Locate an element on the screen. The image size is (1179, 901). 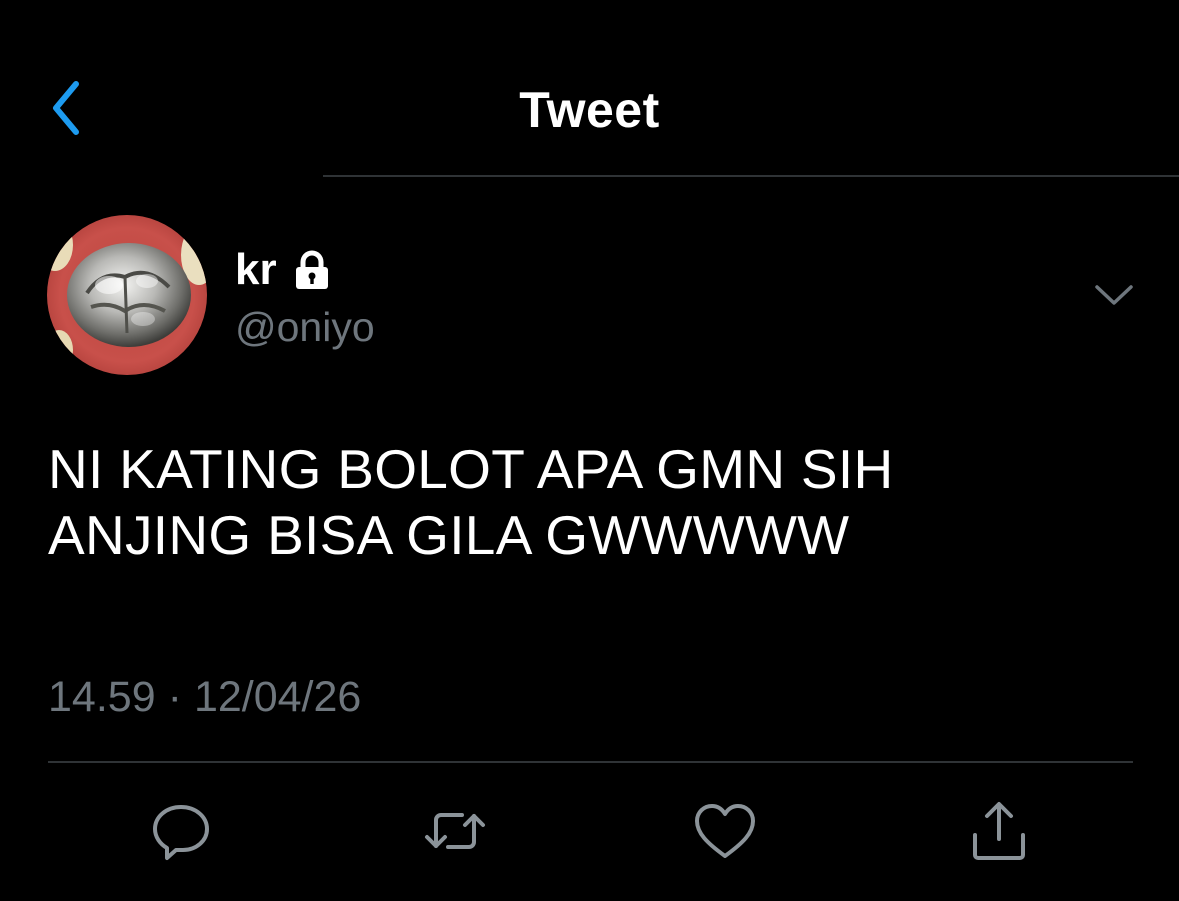
chevron-down-icon is located at coordinates (1114, 295).